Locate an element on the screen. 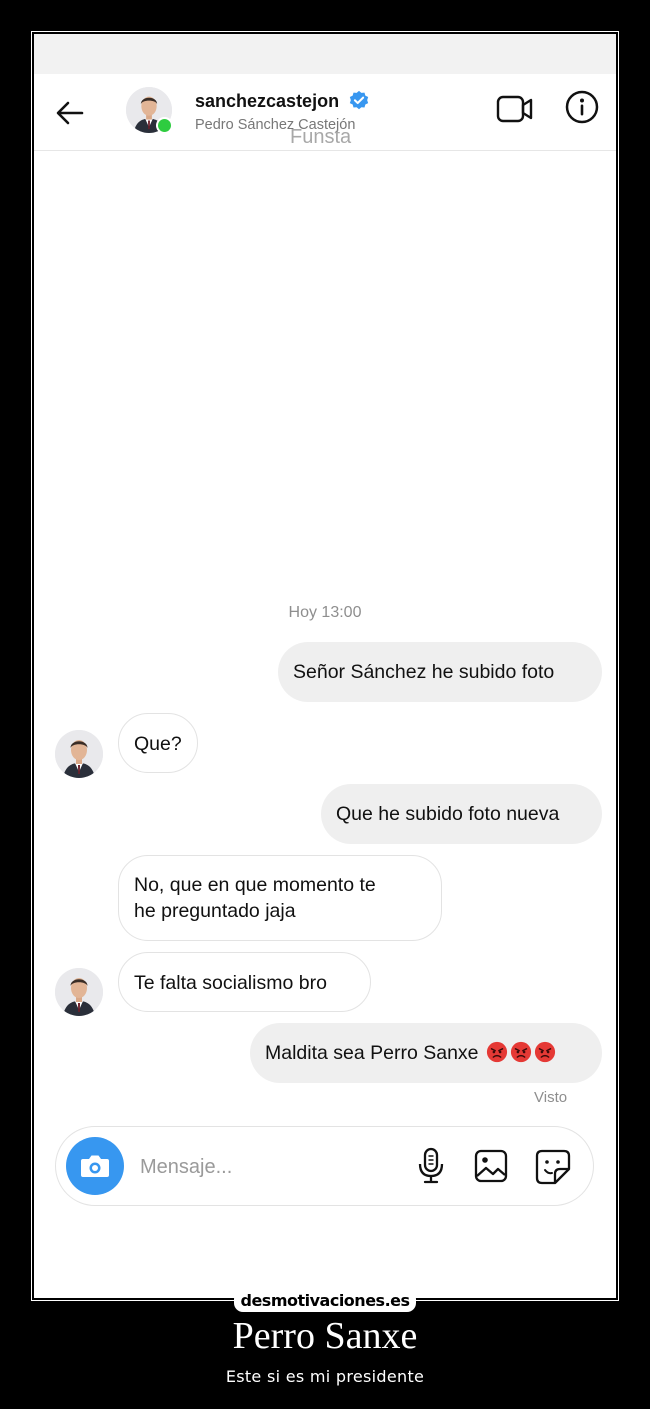  voice-message-button is located at coordinates (431, 1166).